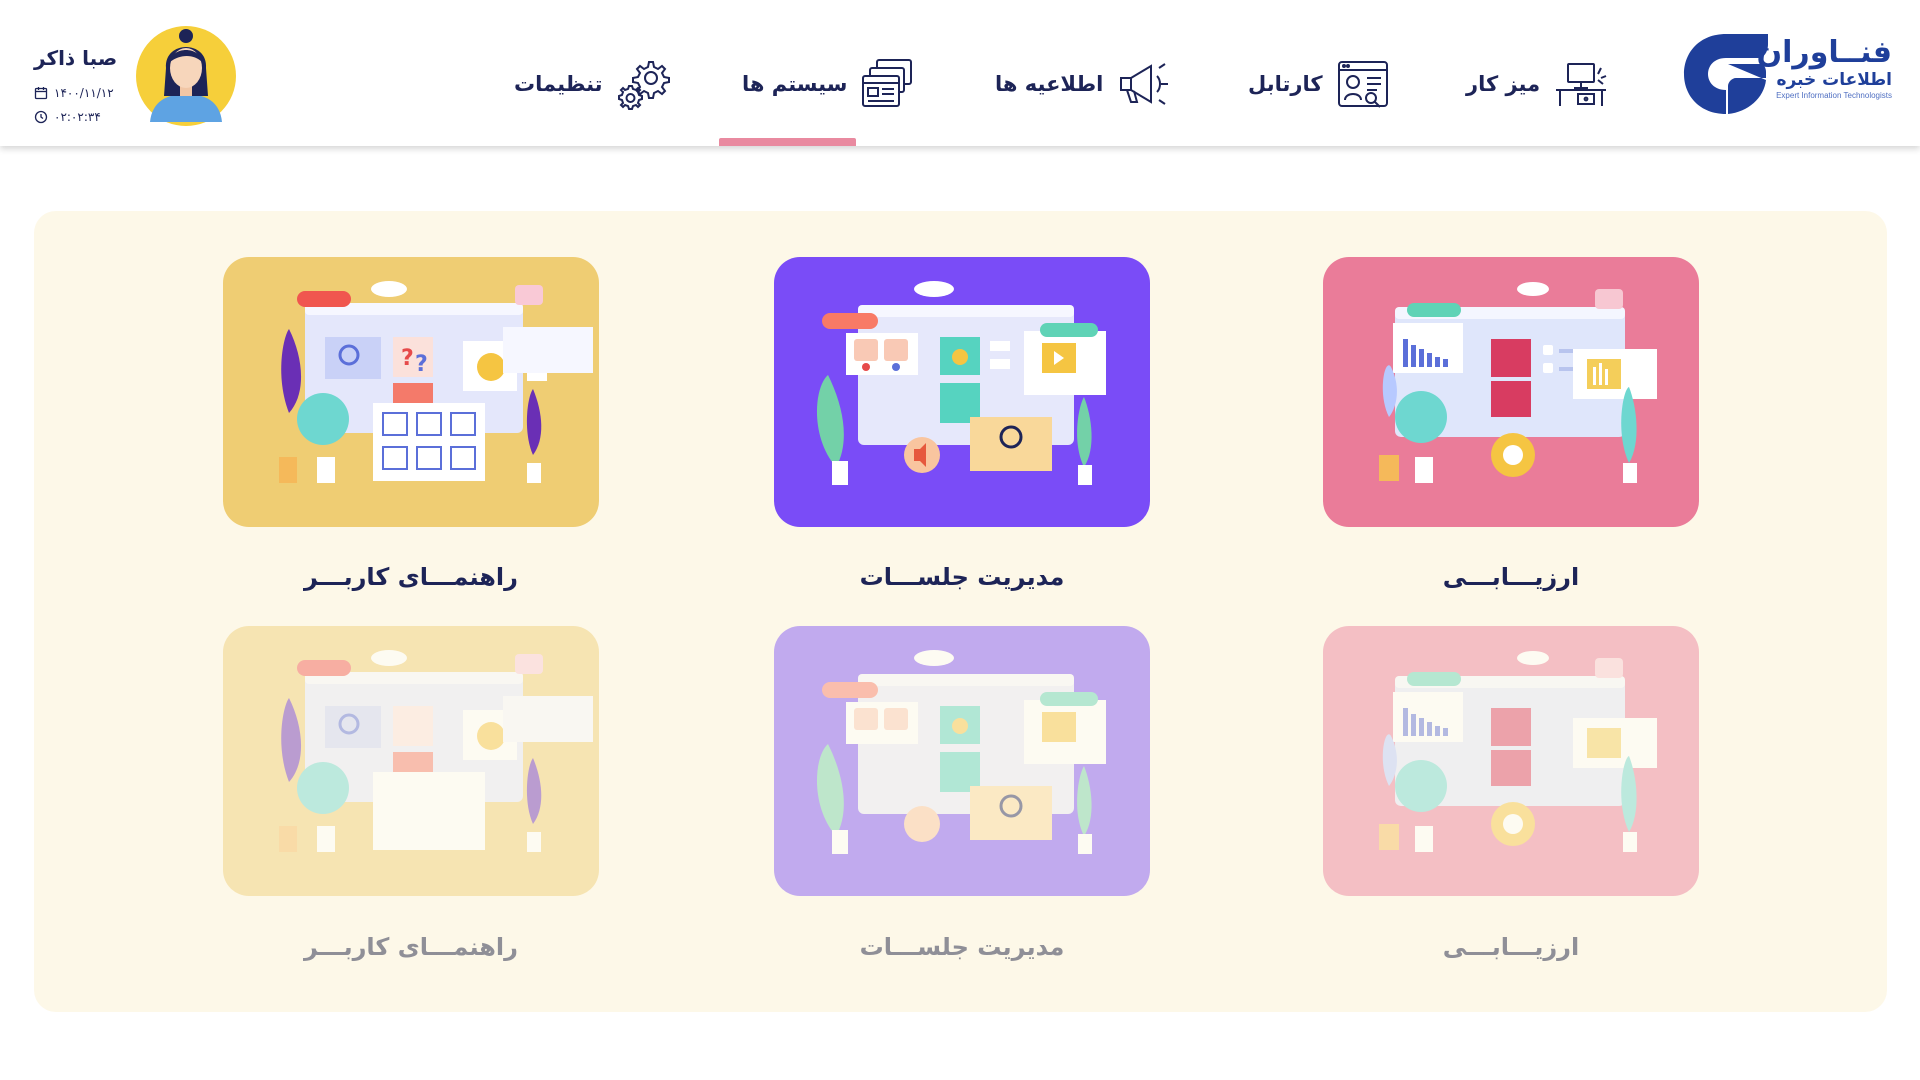  I want to click on system-card-meetings-disabled, so click(962, 761).